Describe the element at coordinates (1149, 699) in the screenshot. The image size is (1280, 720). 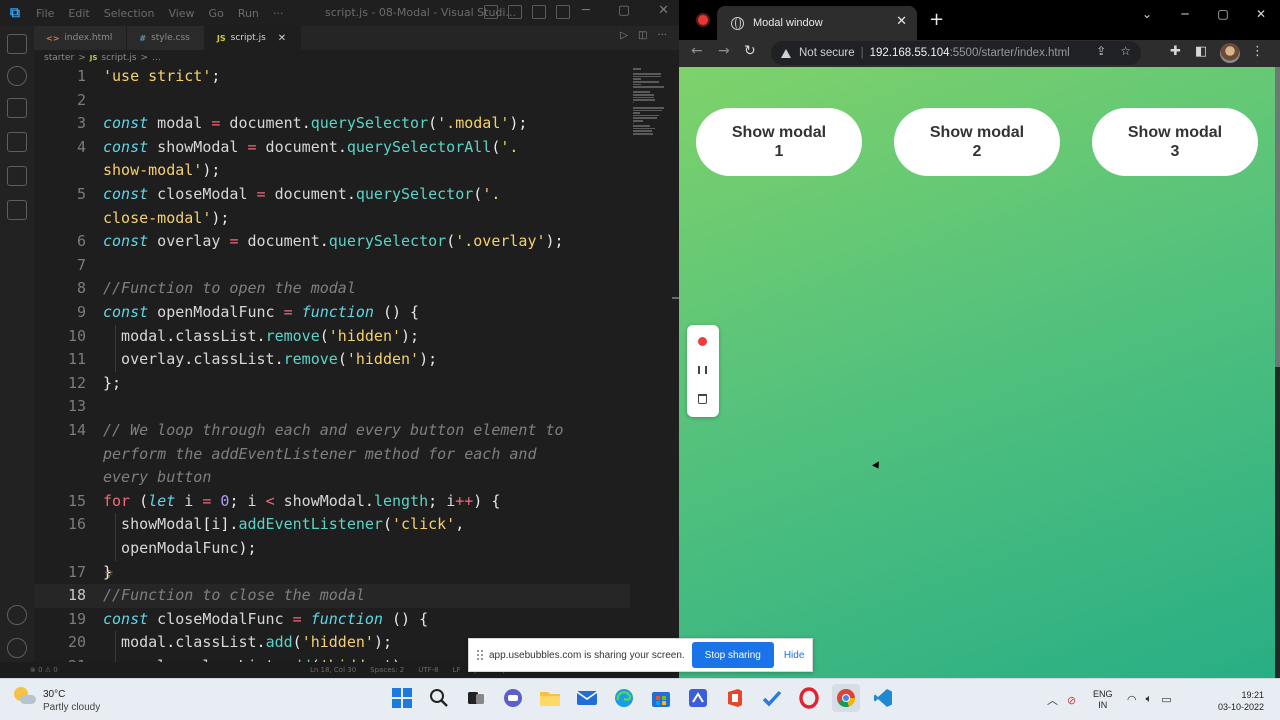
I see `volume-icon: 🔈︎` at that location.